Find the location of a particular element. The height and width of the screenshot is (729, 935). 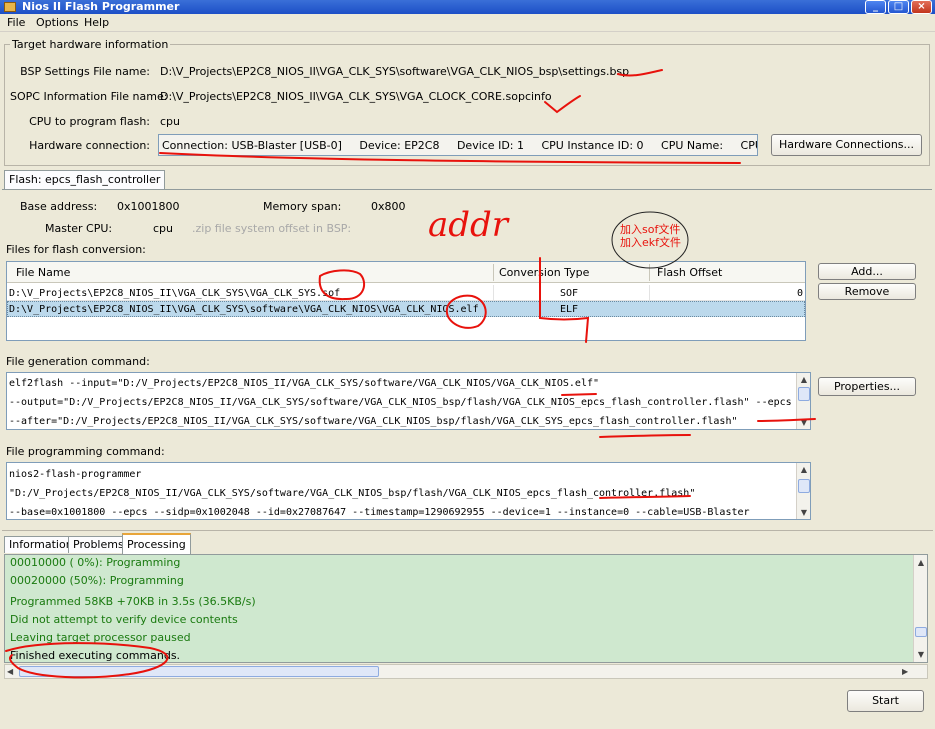

note-line-2: 加入ekf文件 is located at coordinates (650, 242).